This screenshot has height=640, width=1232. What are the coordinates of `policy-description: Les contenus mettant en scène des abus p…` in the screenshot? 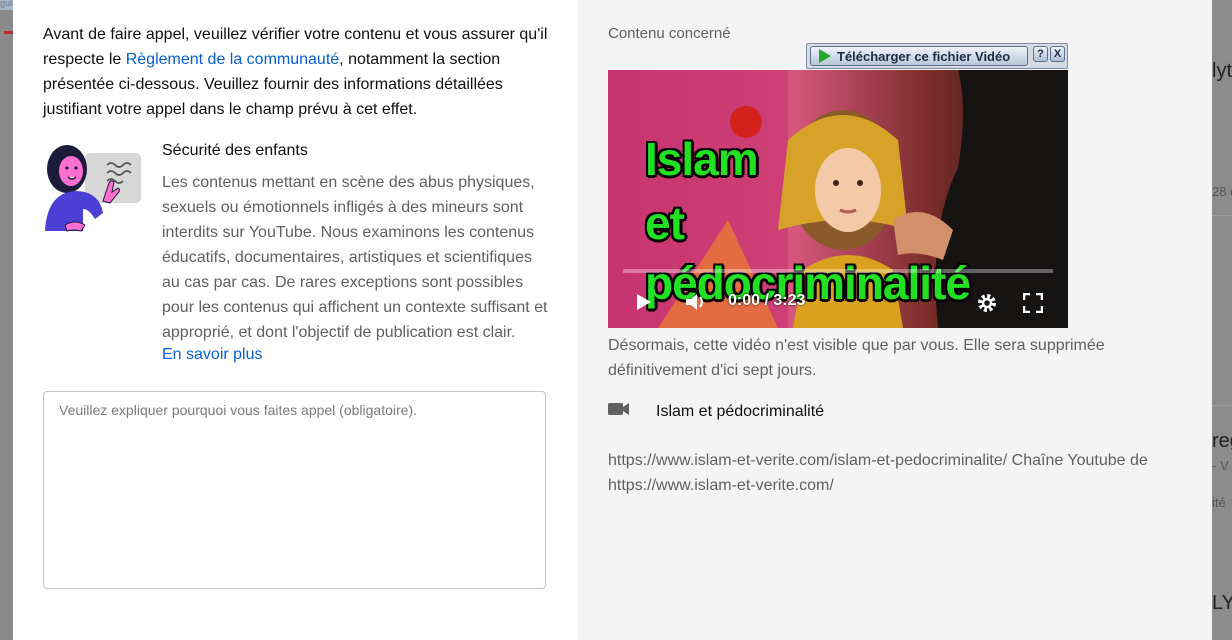 It's located at (355, 257).